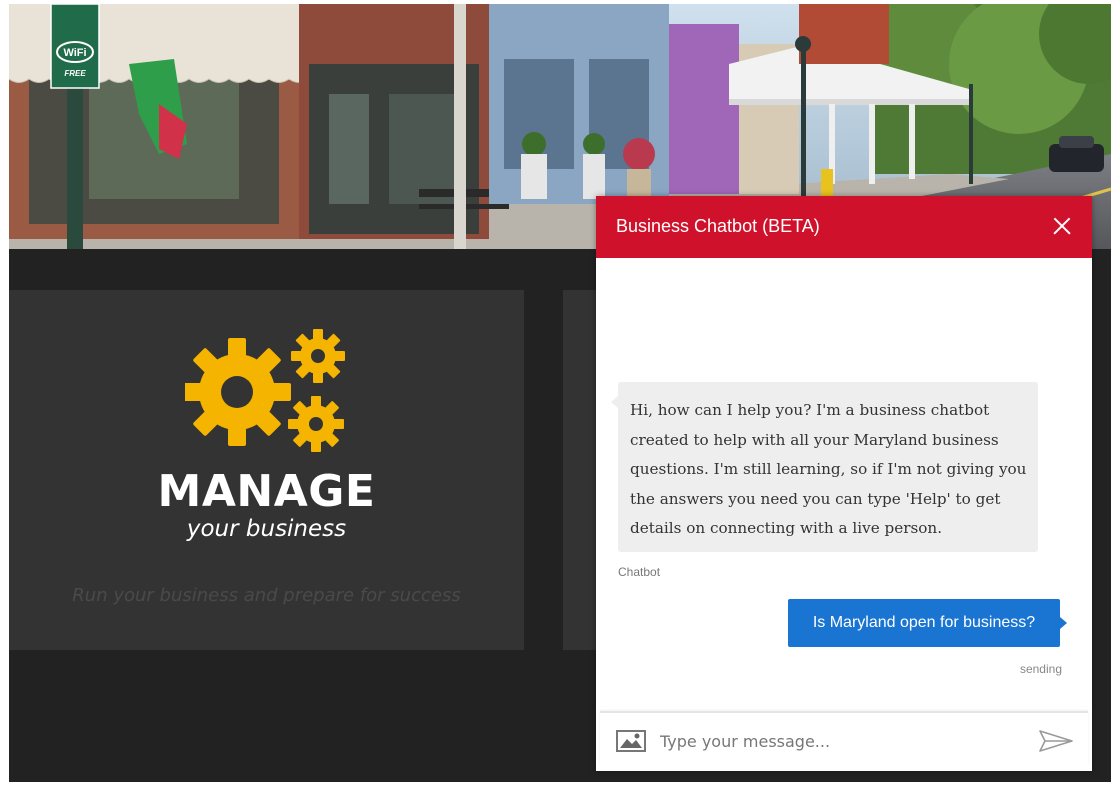 The image size is (1114, 785). I want to click on image-upload-icon, so click(631, 741).